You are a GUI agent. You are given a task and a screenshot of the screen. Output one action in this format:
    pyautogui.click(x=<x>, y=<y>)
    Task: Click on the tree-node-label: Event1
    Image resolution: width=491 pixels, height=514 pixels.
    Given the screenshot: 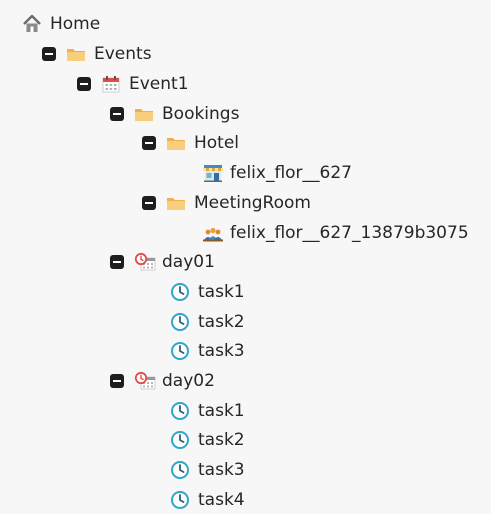 What is the action you would take?
    pyautogui.click(x=159, y=84)
    